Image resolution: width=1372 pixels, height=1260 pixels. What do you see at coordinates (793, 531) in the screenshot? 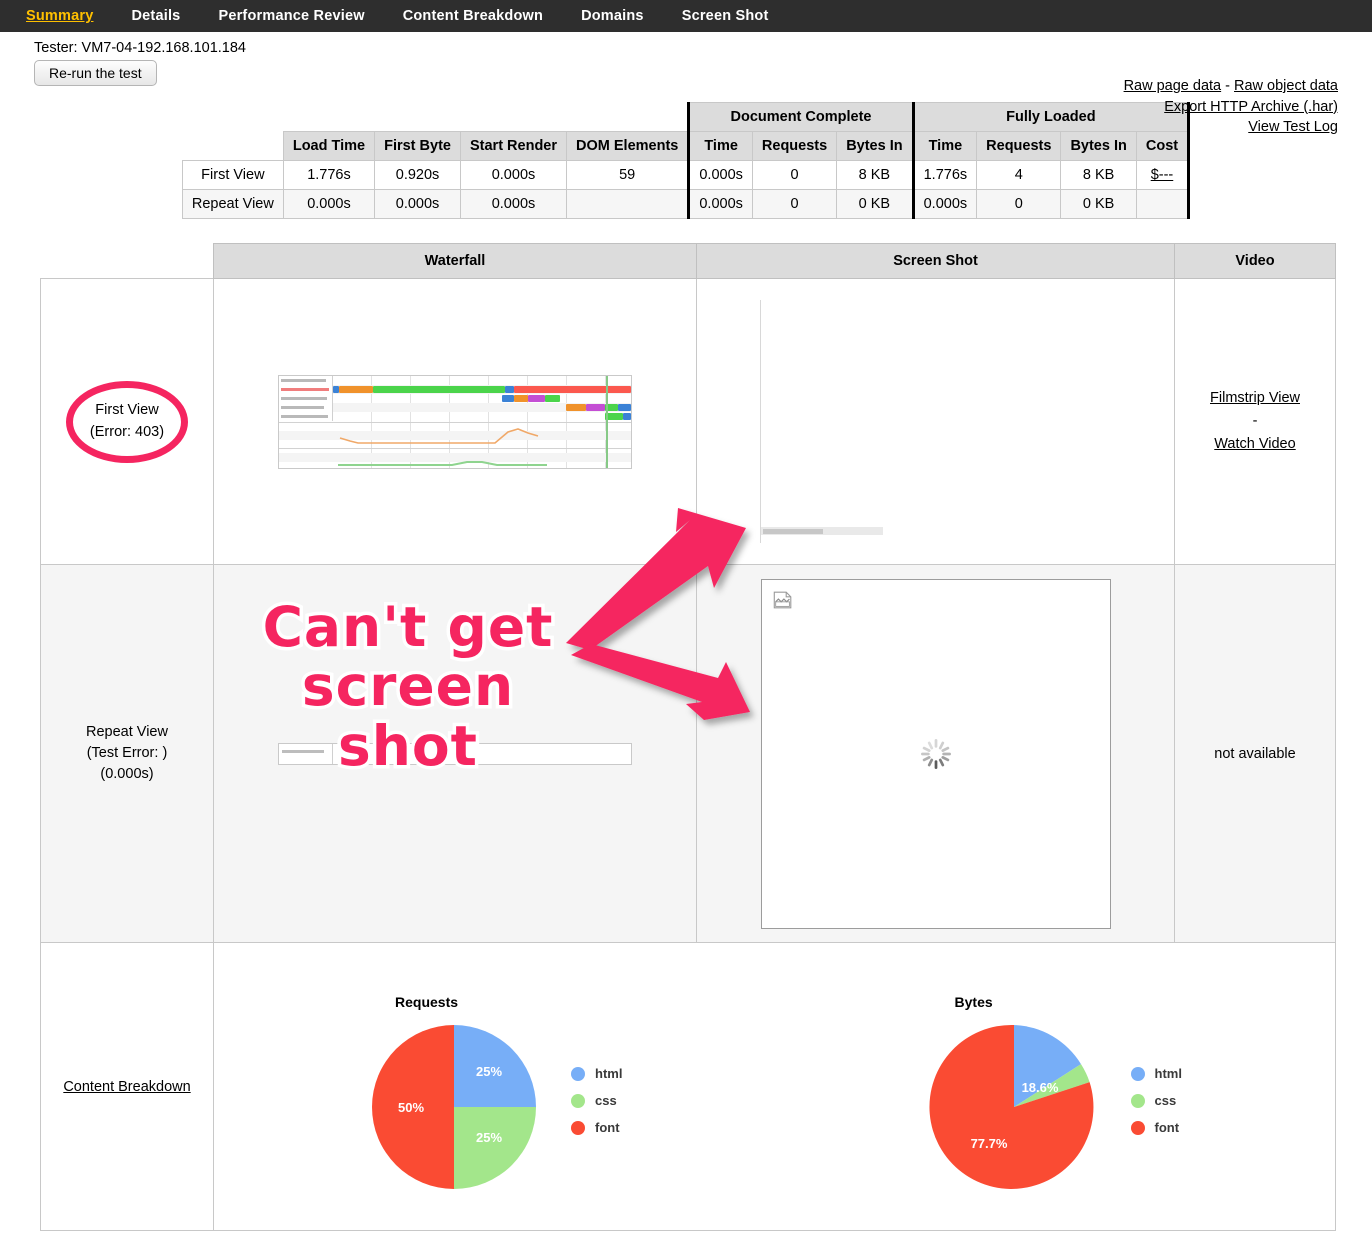
I see `screenshot-placeholder-text` at bounding box center [793, 531].